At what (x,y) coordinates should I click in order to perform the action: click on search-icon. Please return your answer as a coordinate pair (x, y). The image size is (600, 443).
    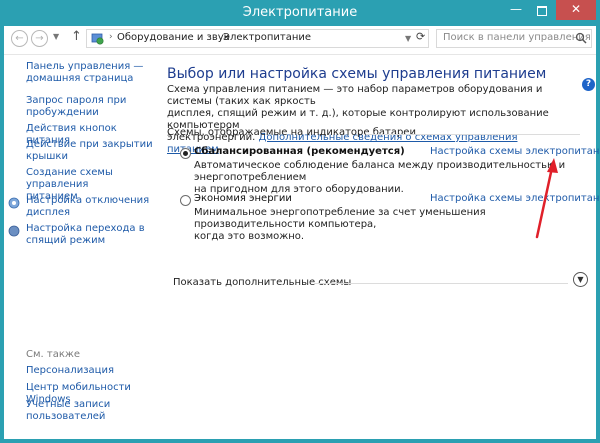
    Looking at the image, I should click on (581, 38).